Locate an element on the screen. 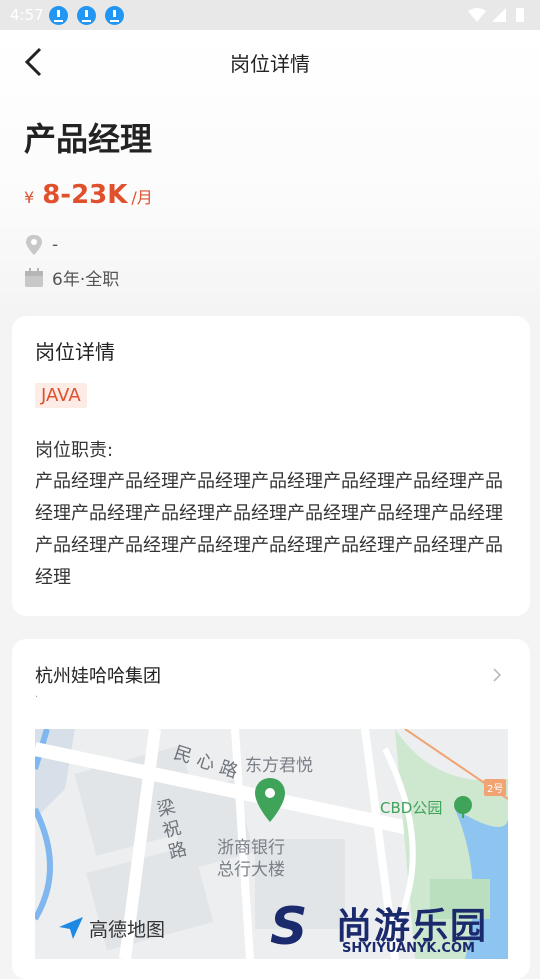  status-time: 4:57 is located at coordinates (27, 15).